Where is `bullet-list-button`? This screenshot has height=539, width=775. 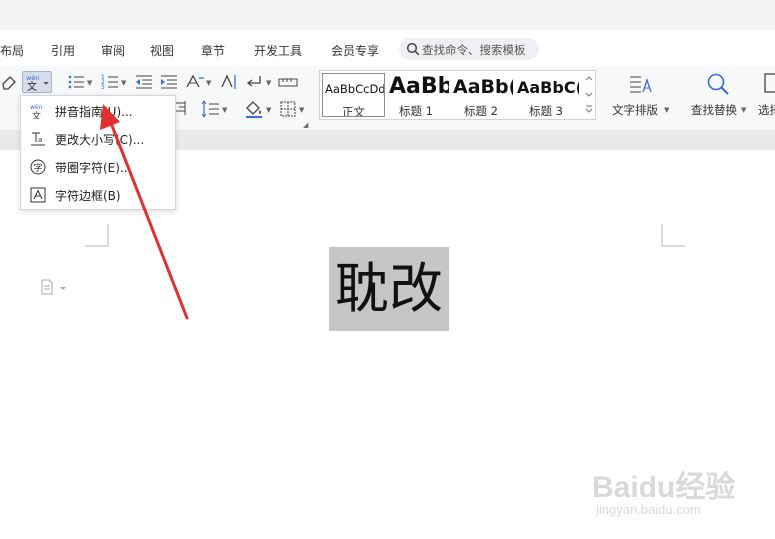
bullet-list-button is located at coordinates (77, 82).